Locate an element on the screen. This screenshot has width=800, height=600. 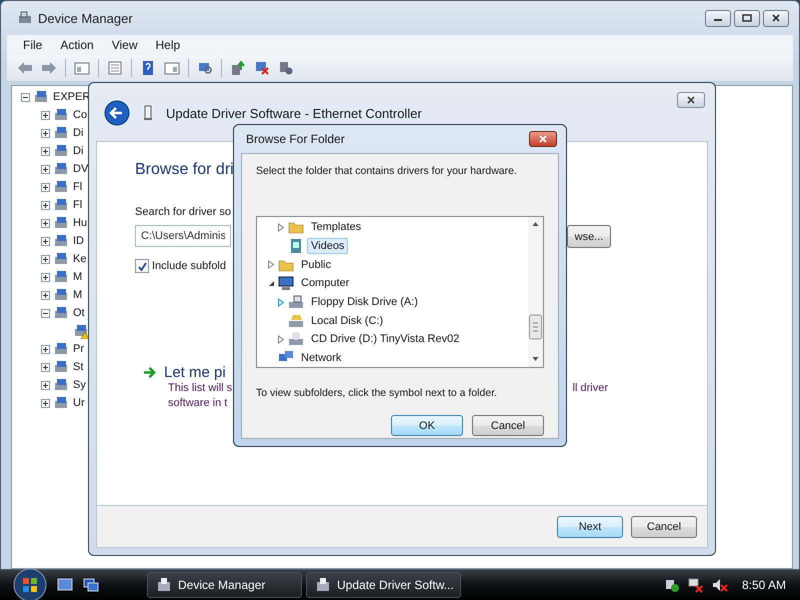
tree-item: Ur is located at coordinates (79, 403).